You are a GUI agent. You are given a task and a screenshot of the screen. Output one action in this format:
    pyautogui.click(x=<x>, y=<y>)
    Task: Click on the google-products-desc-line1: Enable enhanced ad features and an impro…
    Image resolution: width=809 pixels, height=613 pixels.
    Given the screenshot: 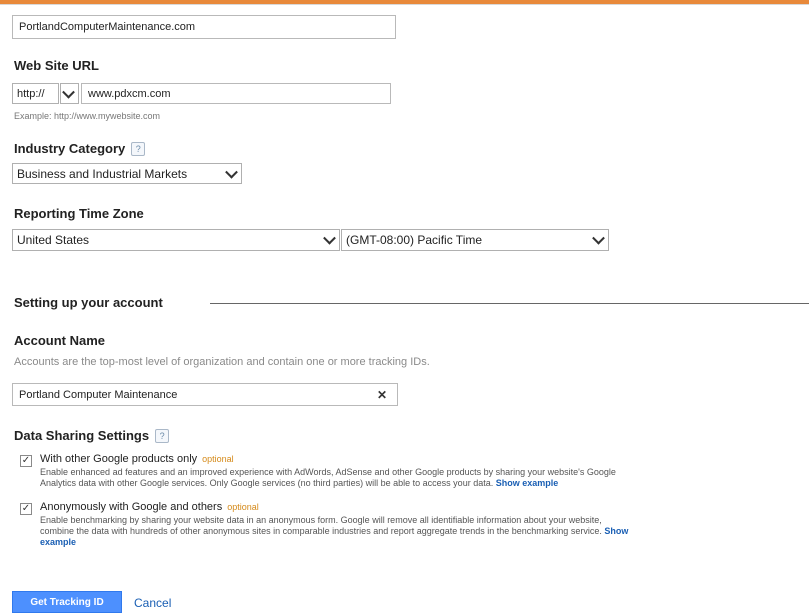 What is the action you would take?
    pyautogui.click(x=328, y=472)
    